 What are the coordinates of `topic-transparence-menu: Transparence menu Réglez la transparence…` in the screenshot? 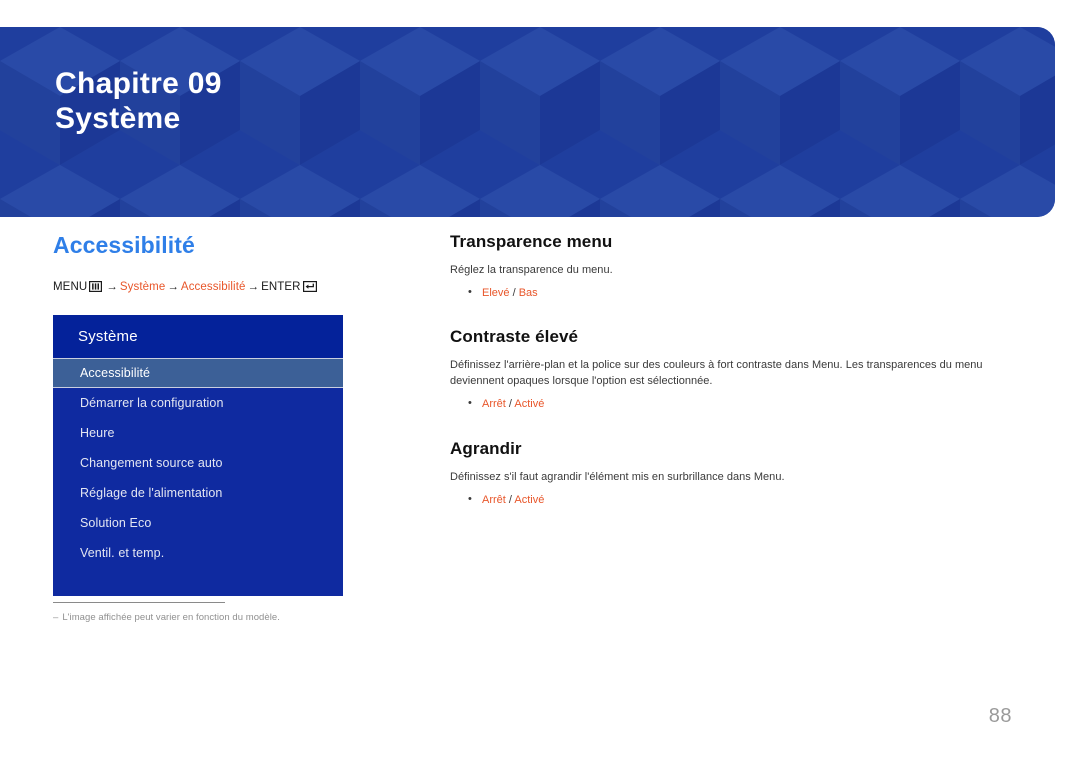 It's located at (730, 266).